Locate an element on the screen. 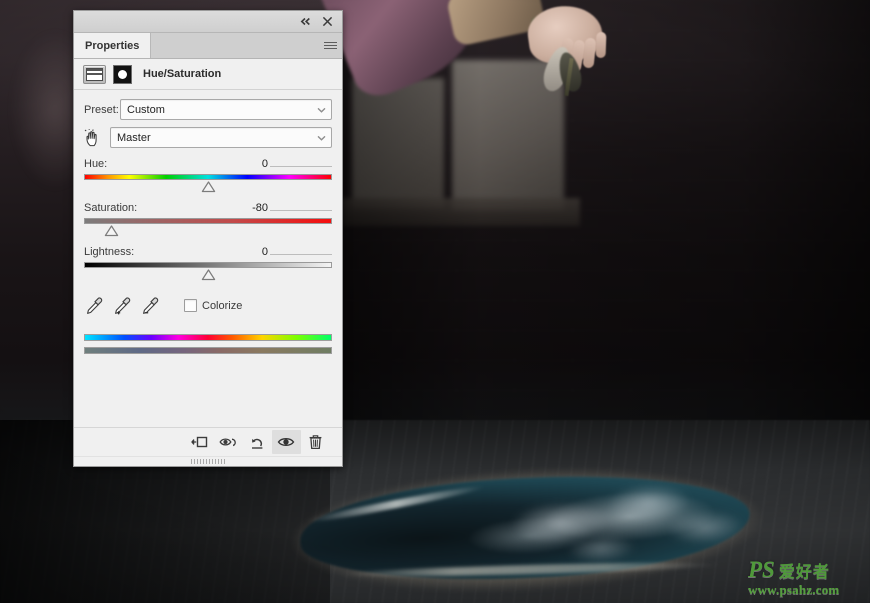 Image resolution: width=870 pixels, height=603 pixels. lightness-value: 0 is located at coordinates (264, 252).